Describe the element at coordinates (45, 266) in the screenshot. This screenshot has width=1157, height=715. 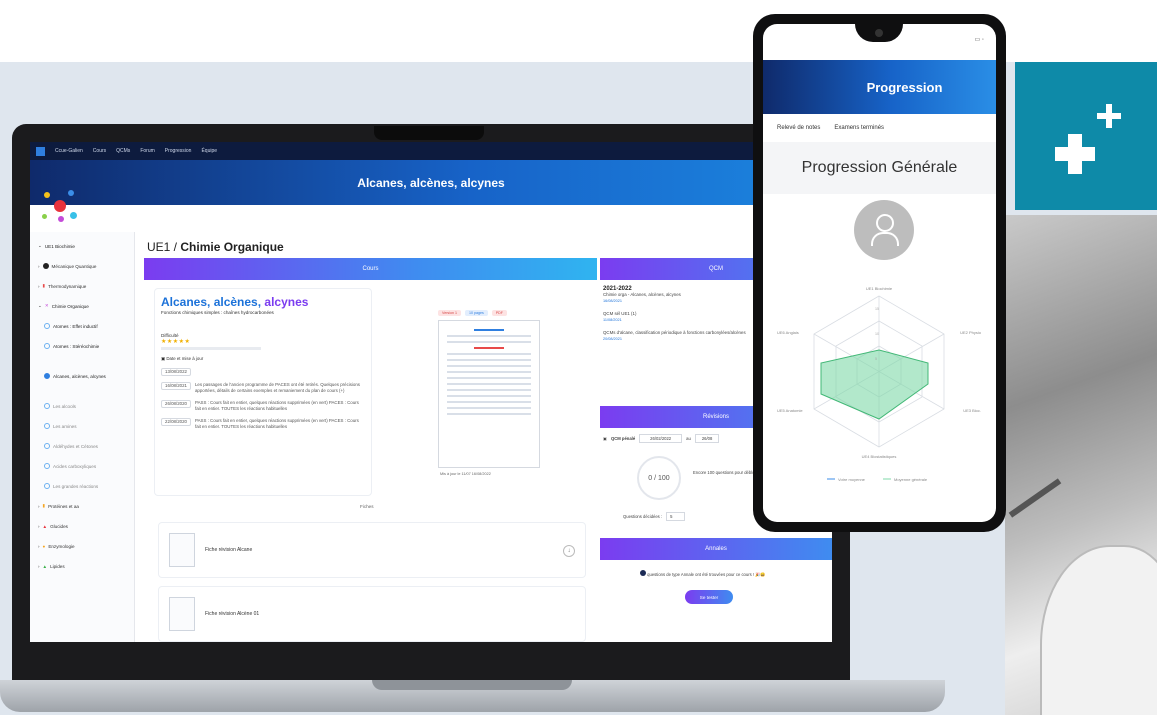
I see `atom-icon` at that location.